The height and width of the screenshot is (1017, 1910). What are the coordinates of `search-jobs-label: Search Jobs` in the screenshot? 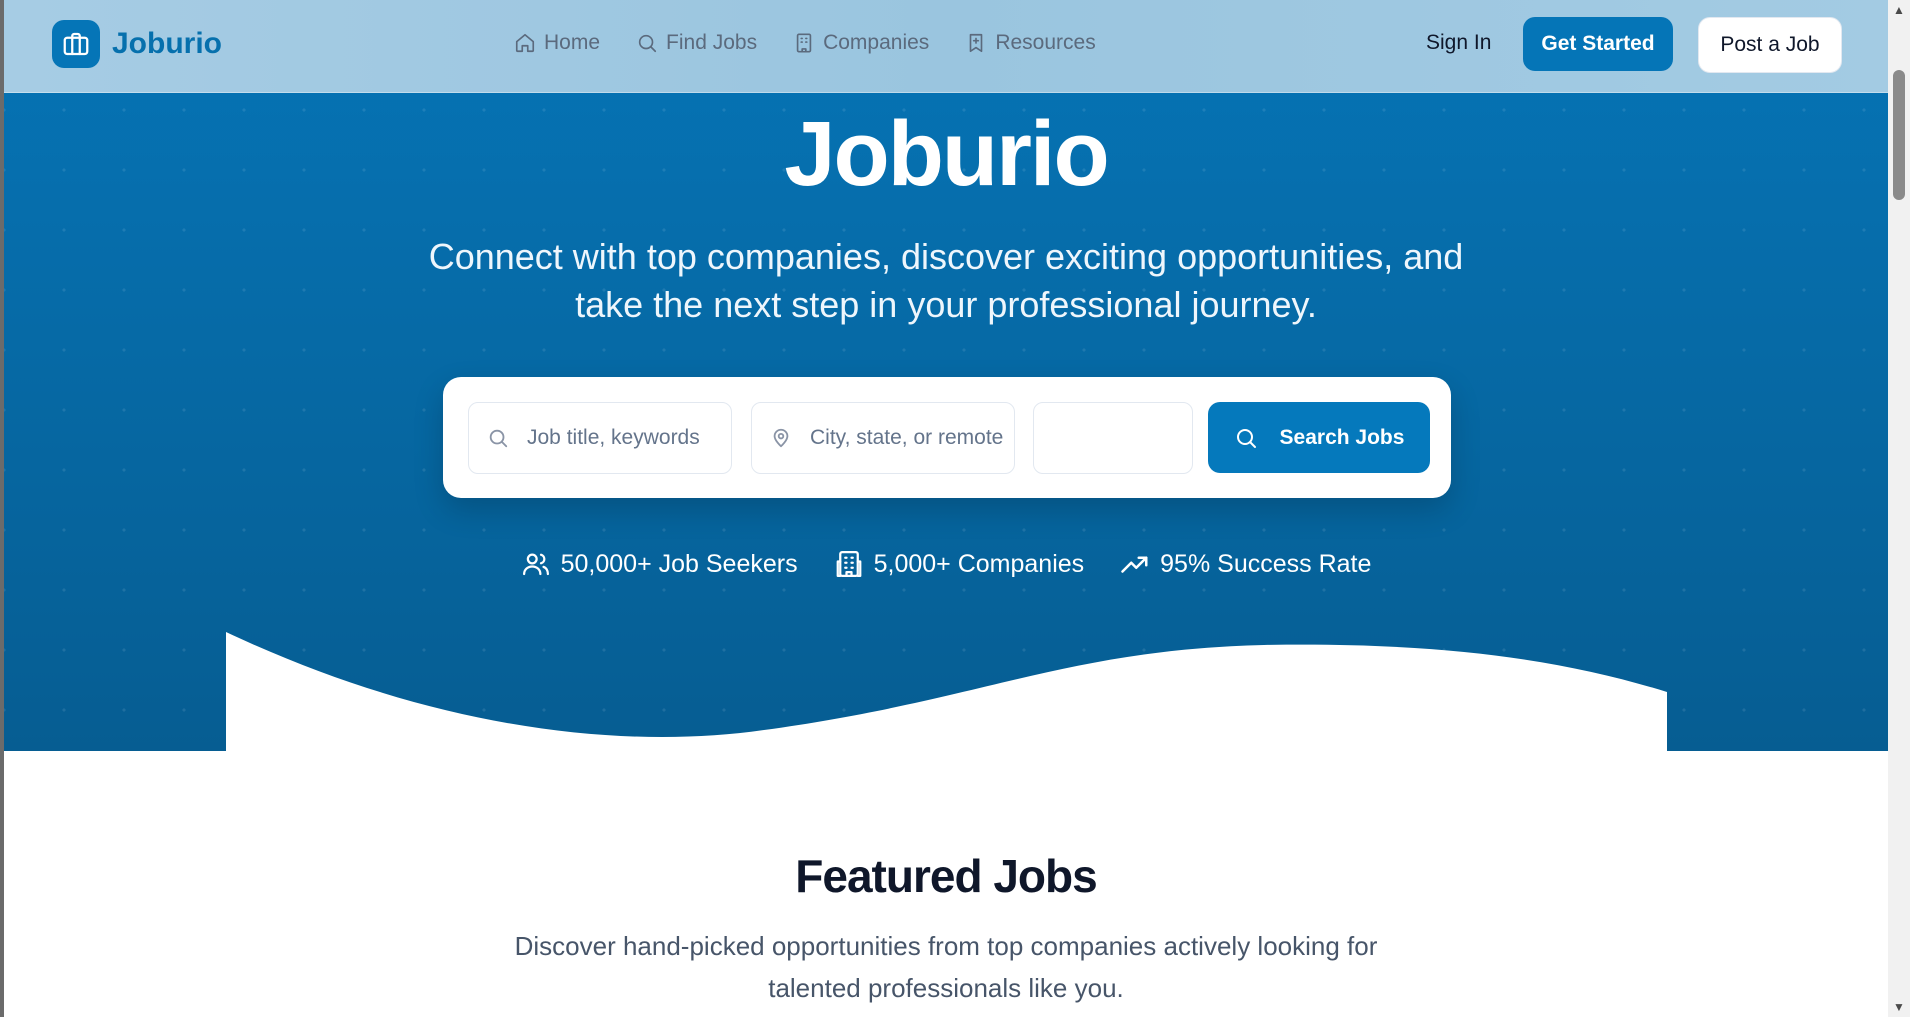 It's located at (1342, 437).